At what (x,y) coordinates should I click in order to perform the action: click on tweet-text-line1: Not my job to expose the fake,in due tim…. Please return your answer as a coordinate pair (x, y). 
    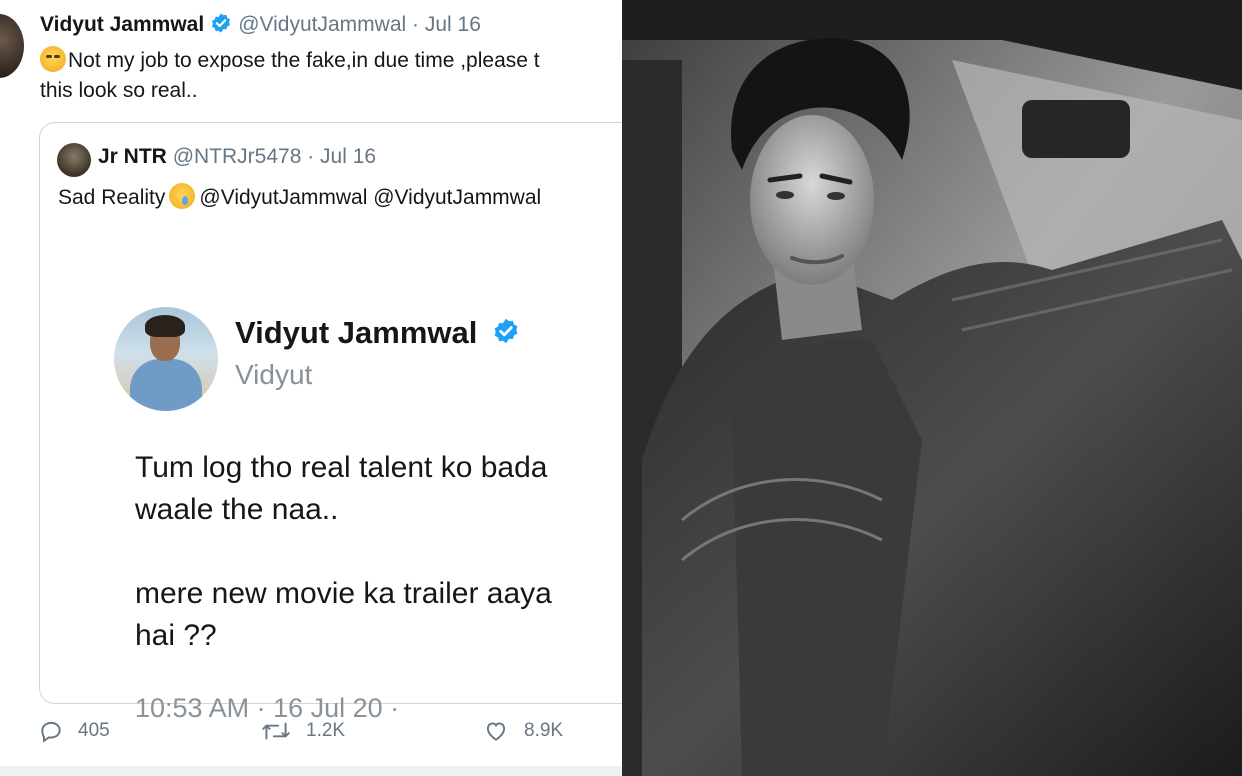
    Looking at the image, I should click on (304, 60).